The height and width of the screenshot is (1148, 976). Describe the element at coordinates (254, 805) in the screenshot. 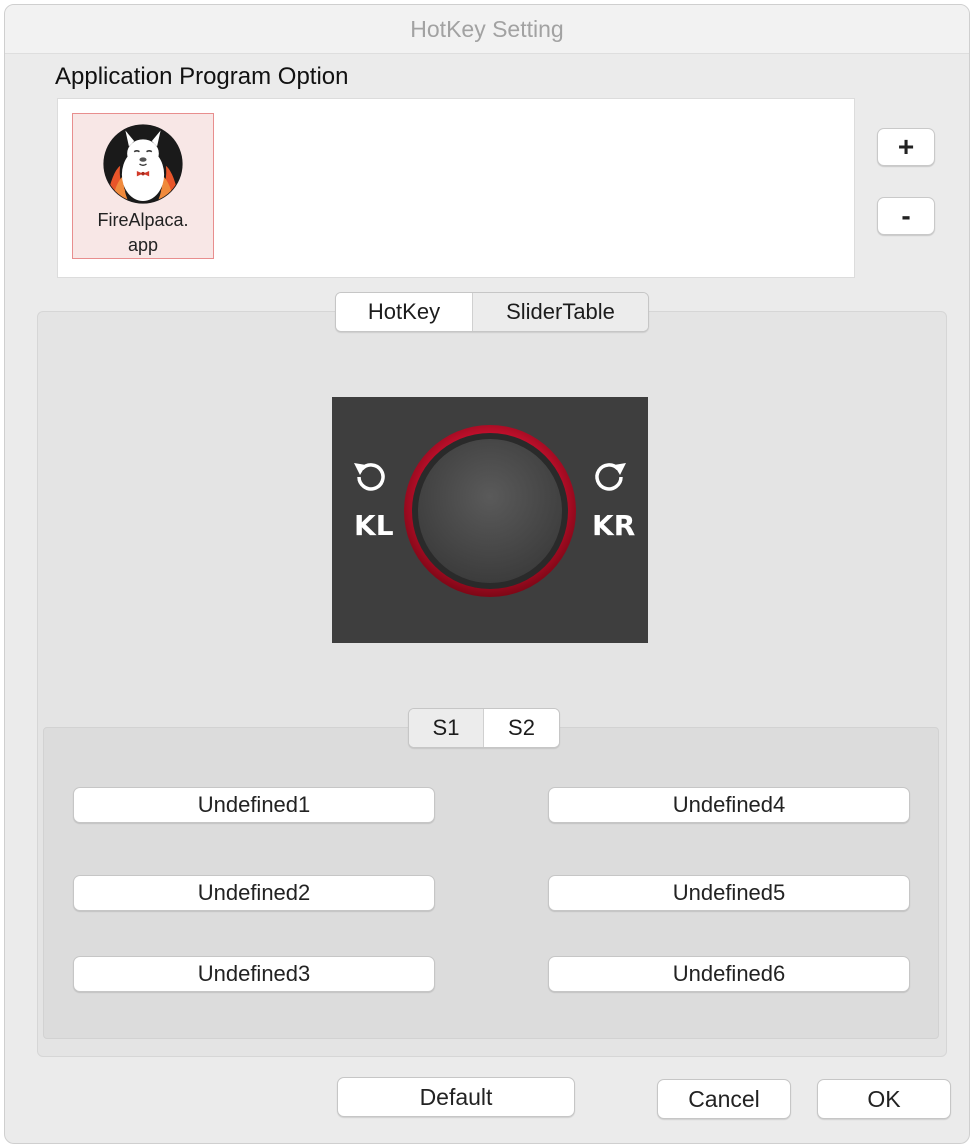

I see `undefined1-button: Undefined1` at that location.